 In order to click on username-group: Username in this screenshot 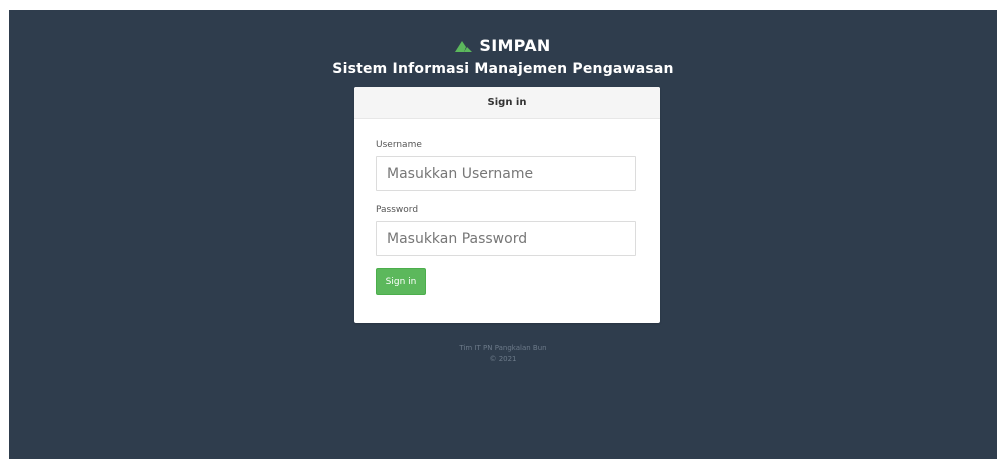, I will do `click(507, 165)`.